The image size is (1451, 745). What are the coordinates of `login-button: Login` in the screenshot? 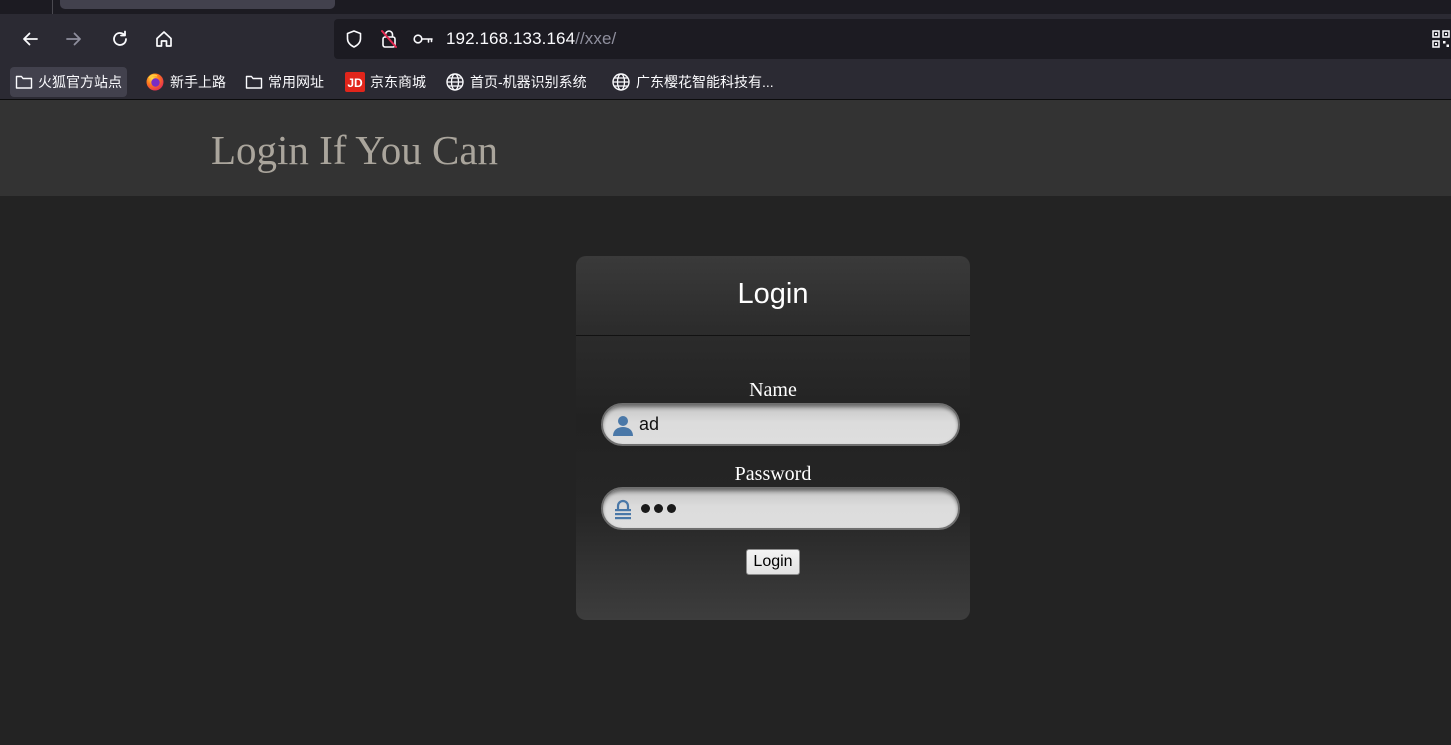 It's located at (773, 562).